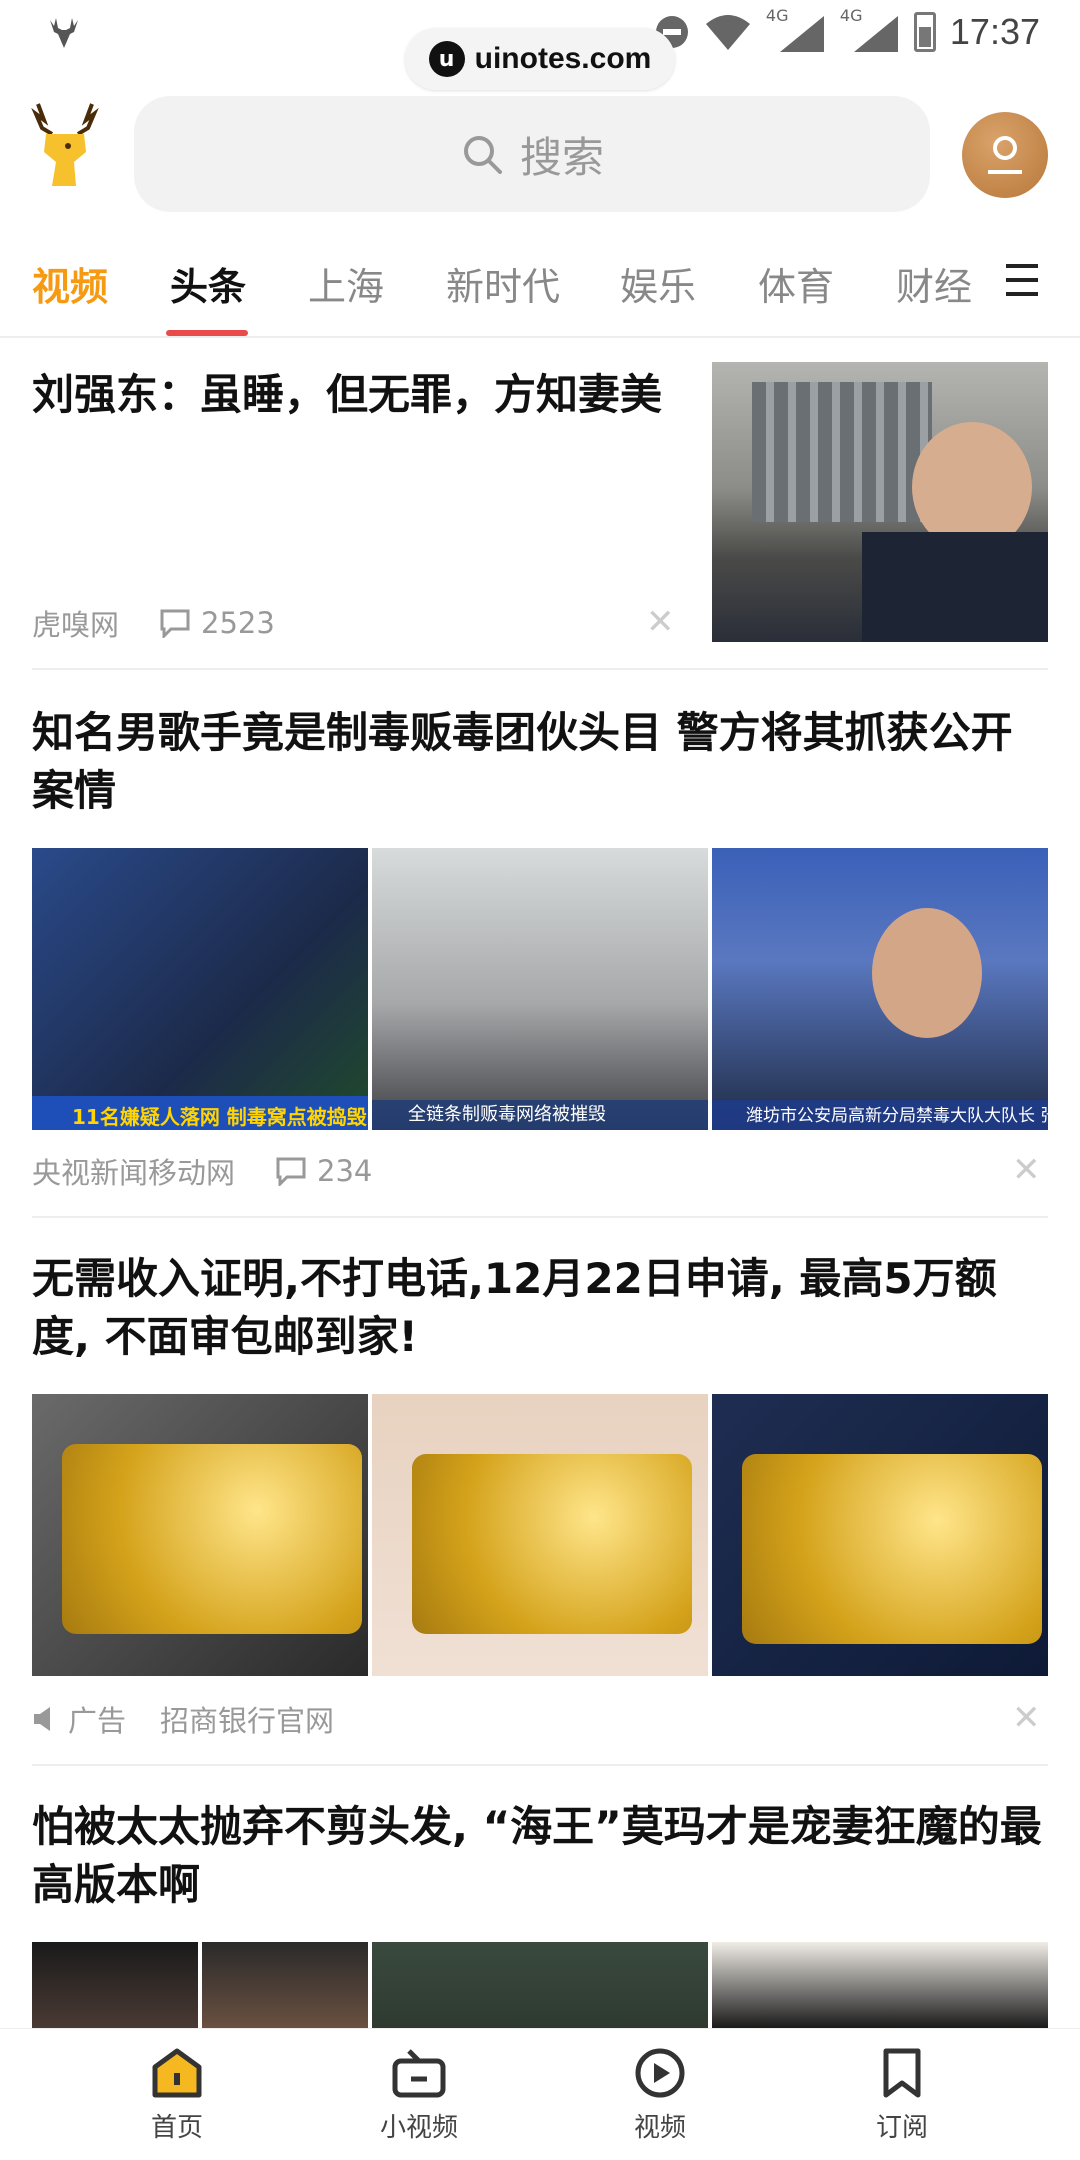 The height and width of the screenshot is (2160, 1080). I want to click on ad-title: 无需收入证明,不打电话,12月22日申请, 最高5万额度, 不面审包邮到家!, so click(514, 1307).